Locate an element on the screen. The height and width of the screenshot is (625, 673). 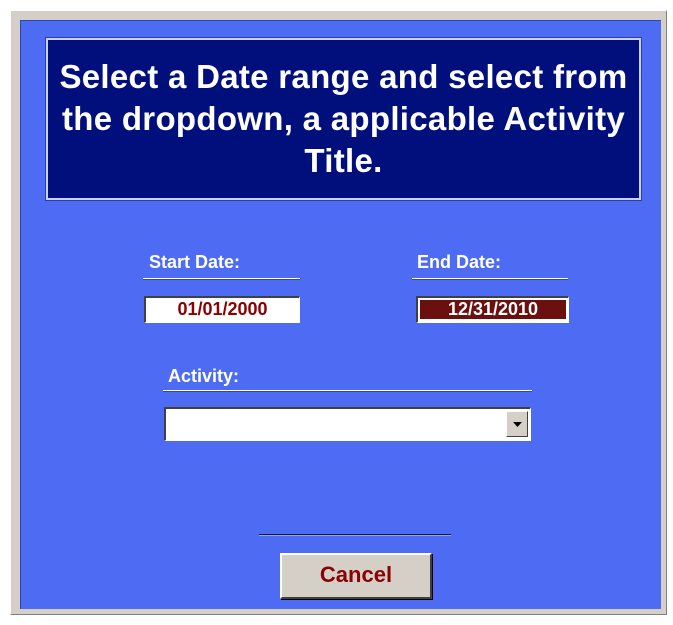
cancel-button: Cancel is located at coordinates (356, 576).